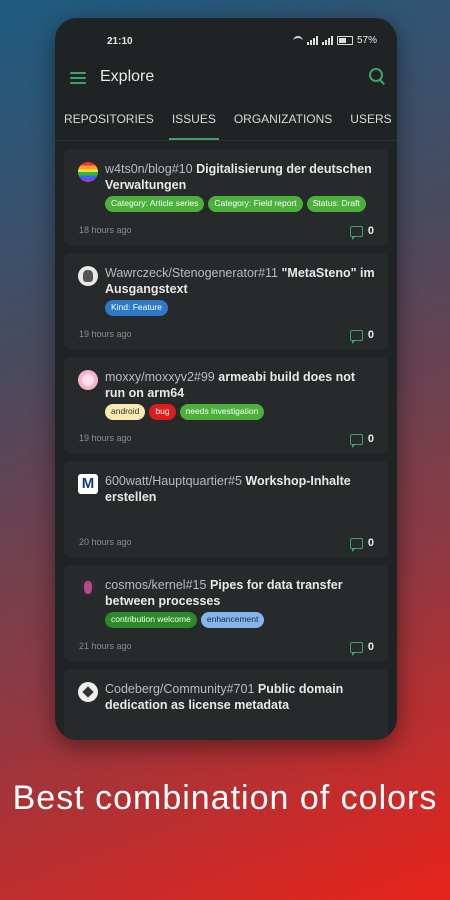 The width and height of the screenshot is (450, 900). Describe the element at coordinates (162, 412) in the screenshot. I see `issue-label: bug` at that location.